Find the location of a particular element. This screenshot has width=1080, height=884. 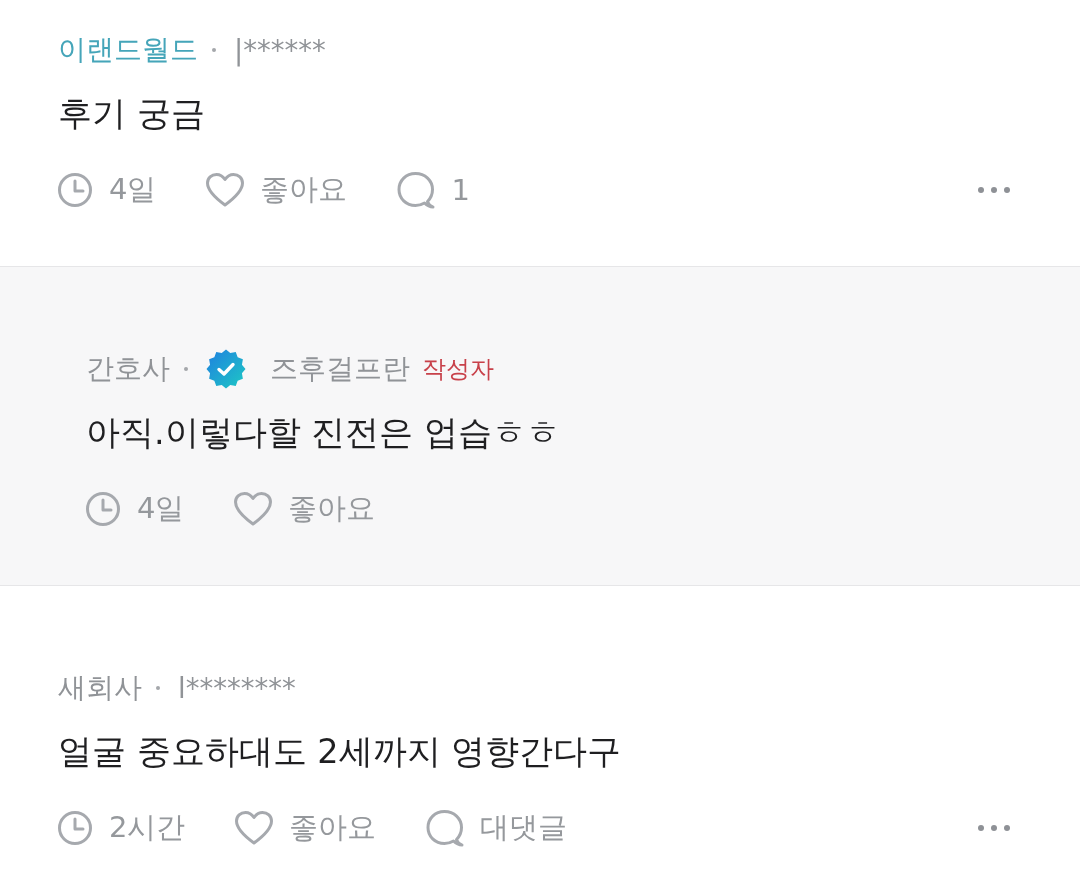

comment-text: 아직.이렇다할 진전은 업습ㅎㅎ is located at coordinates (323, 433).